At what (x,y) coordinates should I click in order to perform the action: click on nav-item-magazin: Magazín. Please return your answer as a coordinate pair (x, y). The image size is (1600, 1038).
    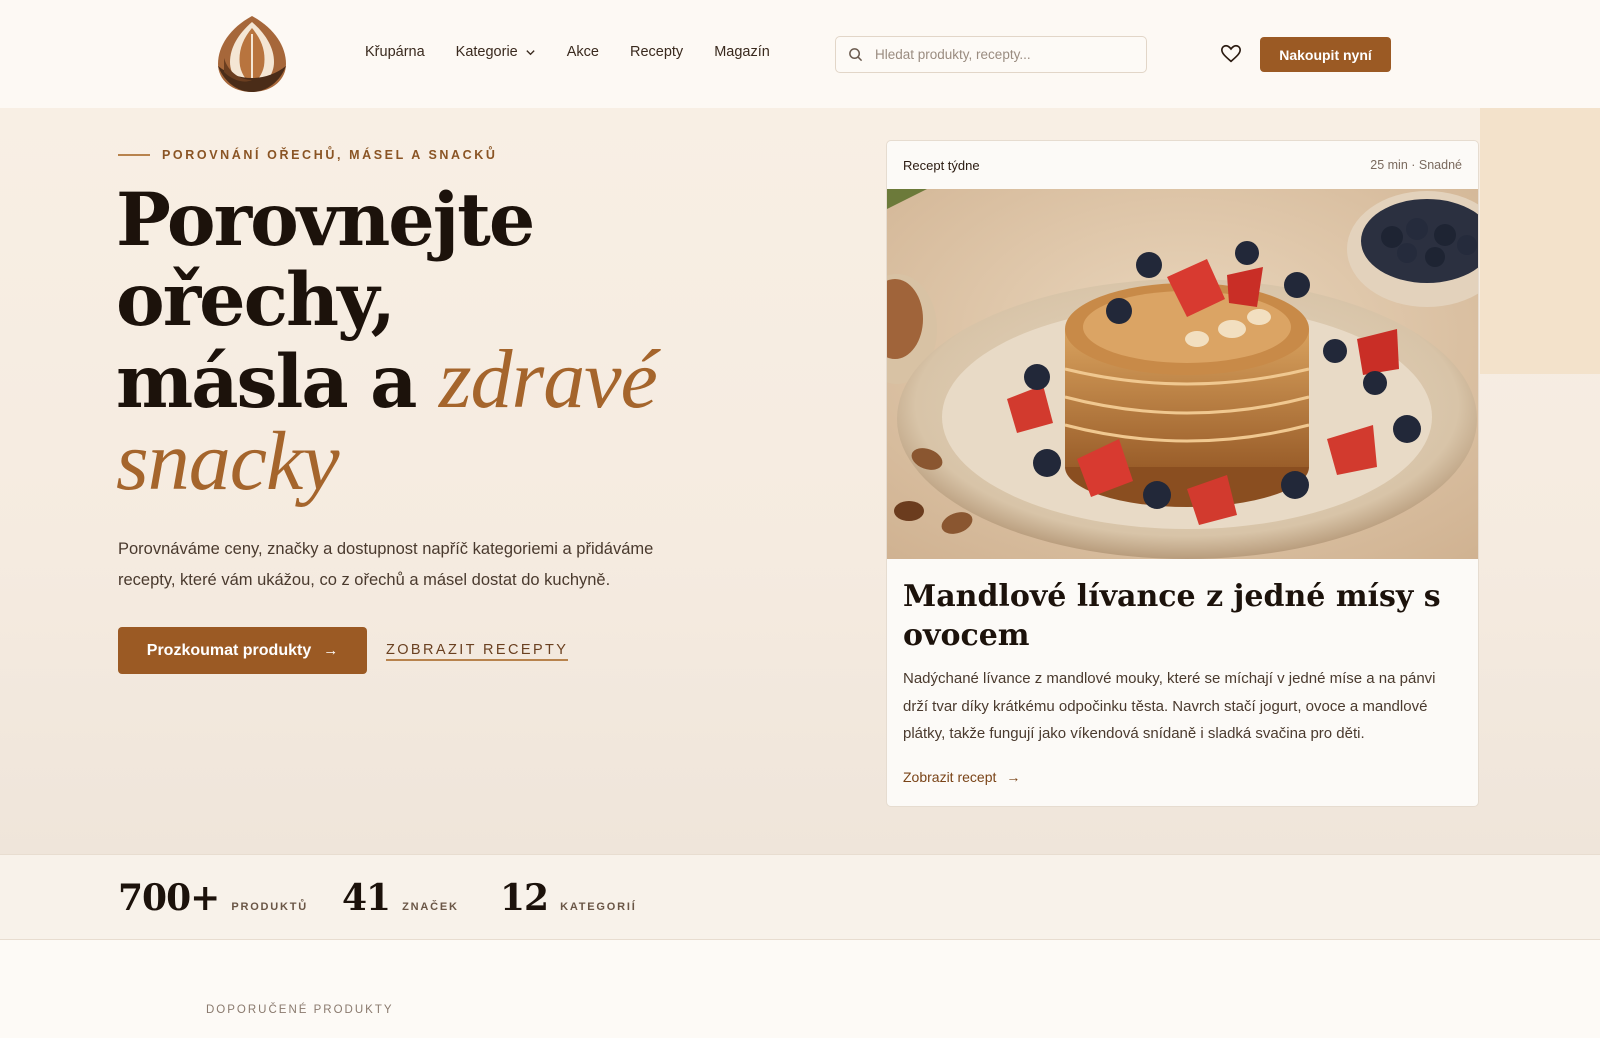
    Looking at the image, I should click on (742, 52).